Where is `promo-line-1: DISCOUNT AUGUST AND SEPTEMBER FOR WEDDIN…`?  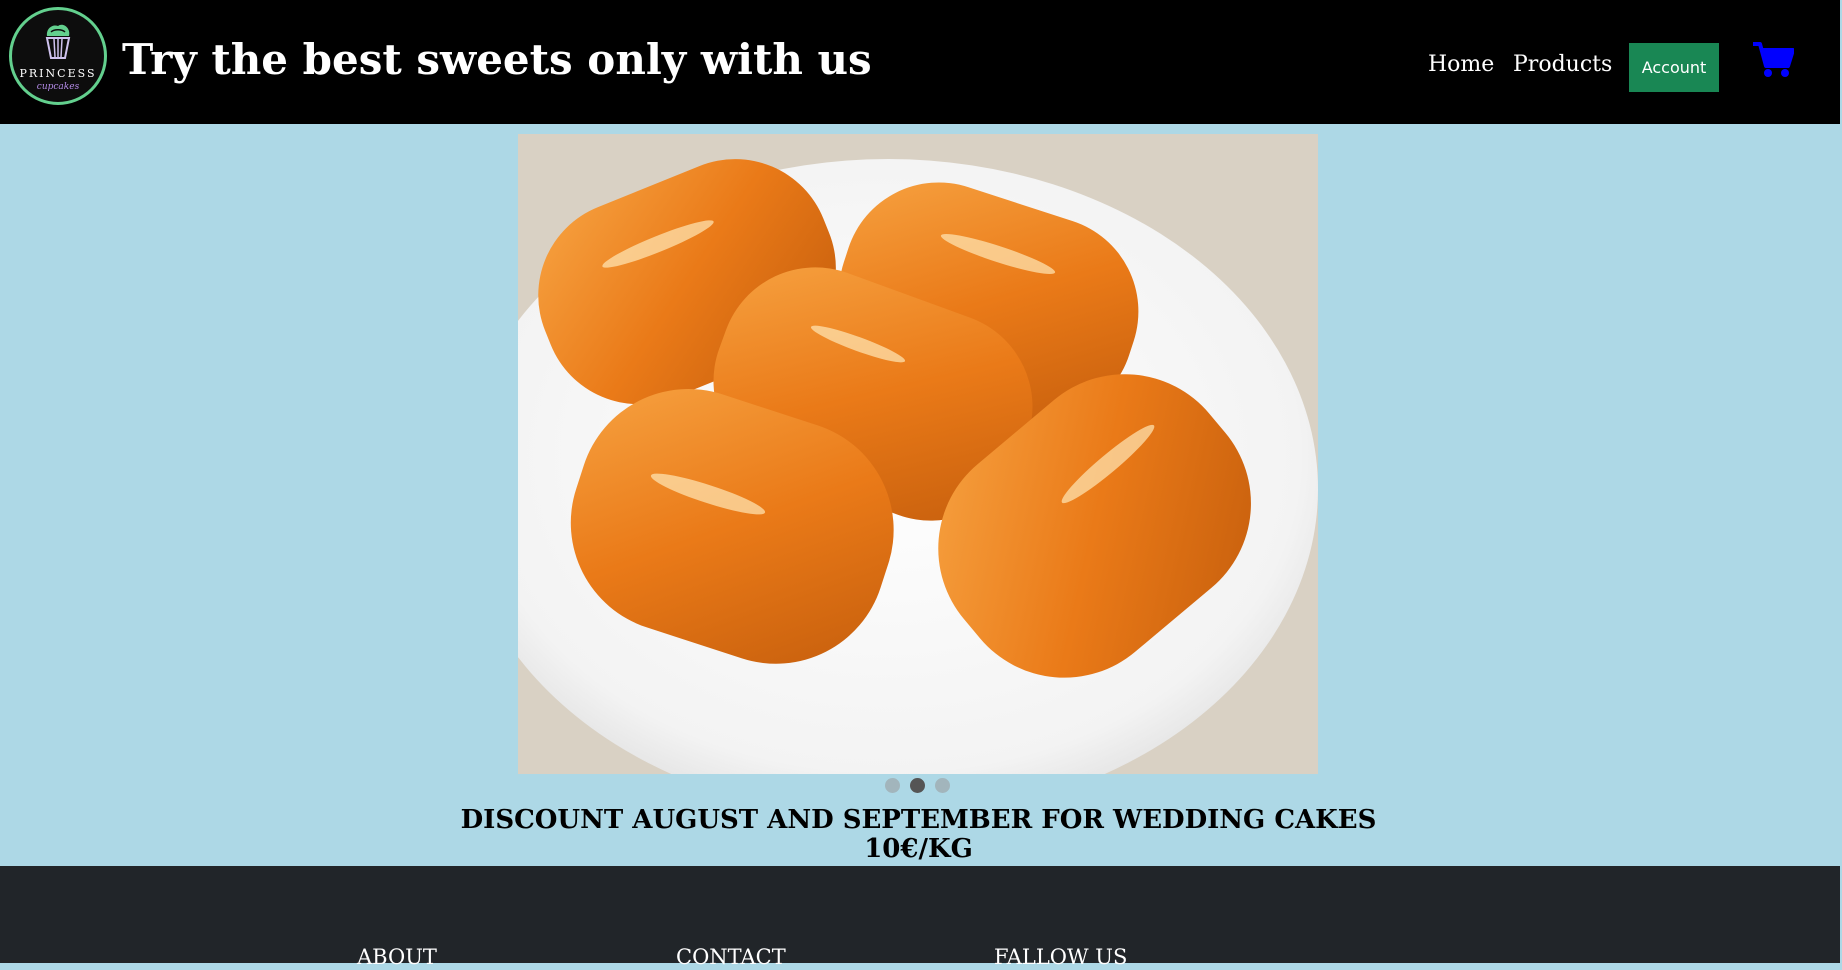
promo-line-1: DISCOUNT AUGUST AND SEPTEMBER FOR WEDDIN… is located at coordinates (918, 820).